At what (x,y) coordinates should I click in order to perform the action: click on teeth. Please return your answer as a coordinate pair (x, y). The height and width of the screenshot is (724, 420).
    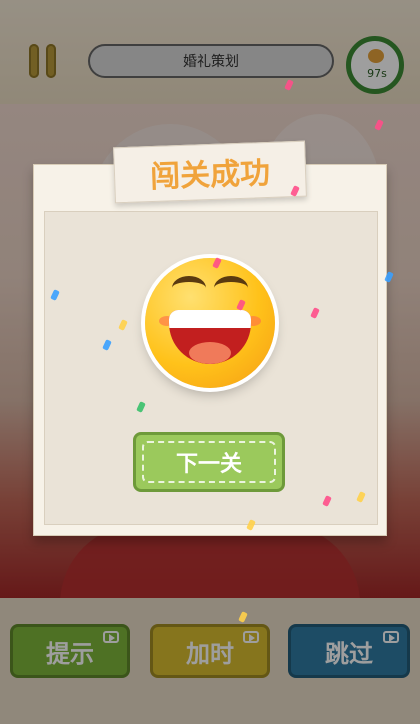
    Looking at the image, I should click on (210, 319).